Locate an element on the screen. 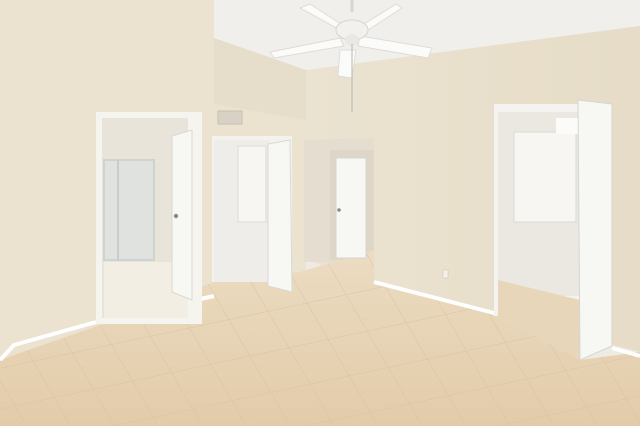 Image resolution: width=640 pixels, height=426 pixels. ac-vent is located at coordinates (230, 117).